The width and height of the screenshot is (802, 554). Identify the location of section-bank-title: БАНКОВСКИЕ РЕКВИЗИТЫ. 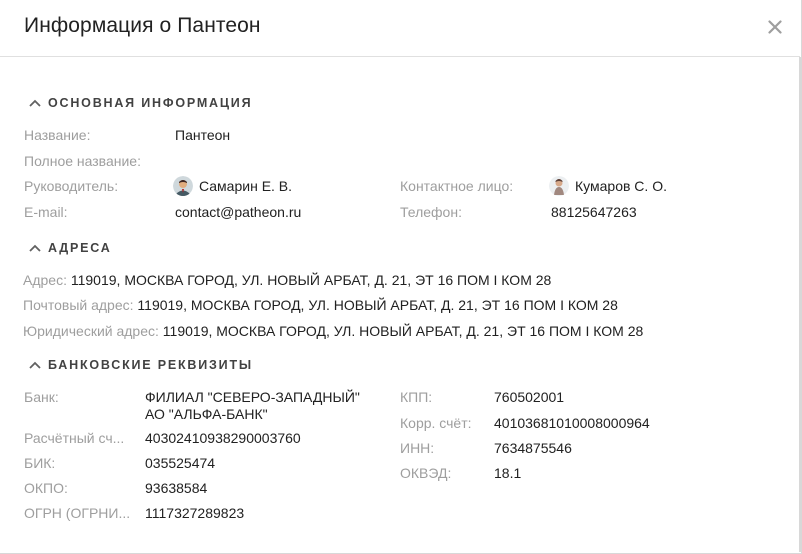
(150, 365).